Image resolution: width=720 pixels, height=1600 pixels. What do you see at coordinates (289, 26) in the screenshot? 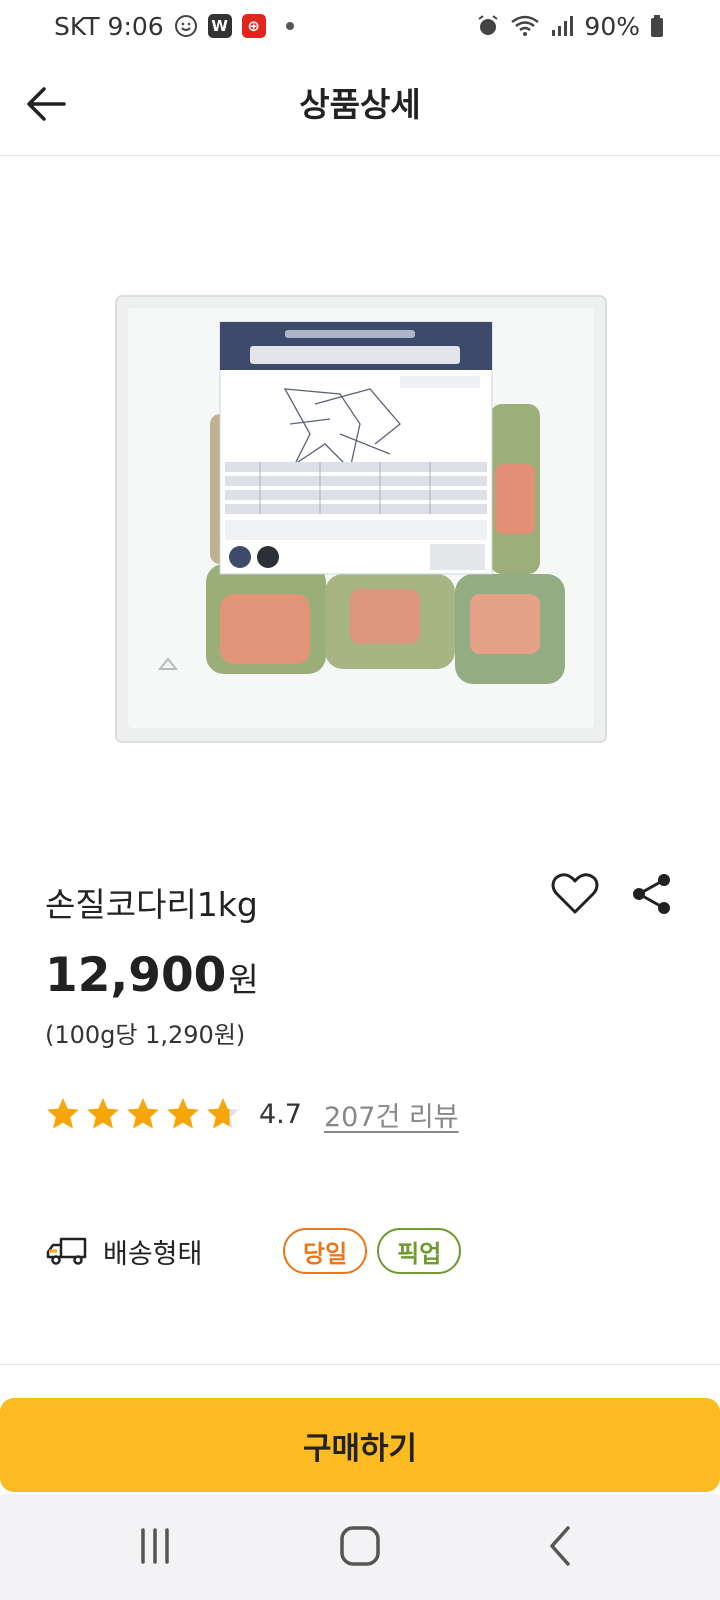
I see `more-notifications-icon` at bounding box center [289, 26].